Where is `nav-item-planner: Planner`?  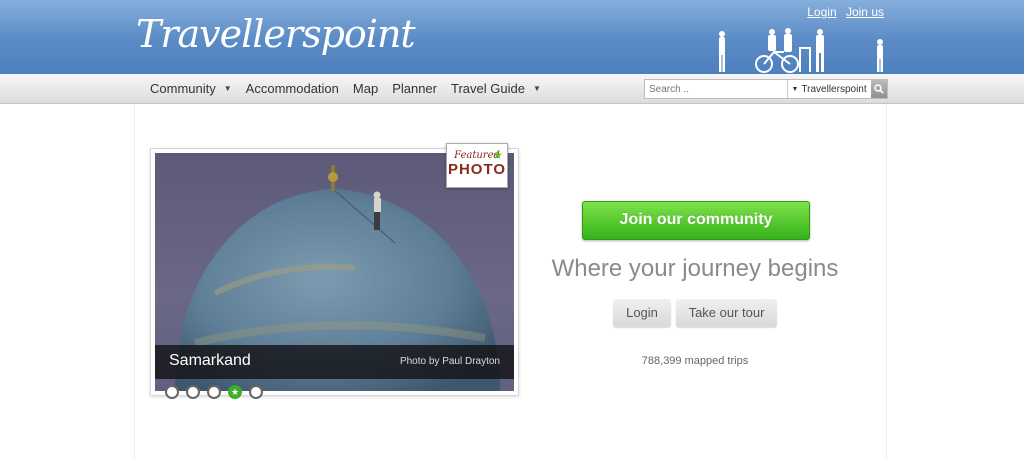 nav-item-planner: Planner is located at coordinates (414, 88).